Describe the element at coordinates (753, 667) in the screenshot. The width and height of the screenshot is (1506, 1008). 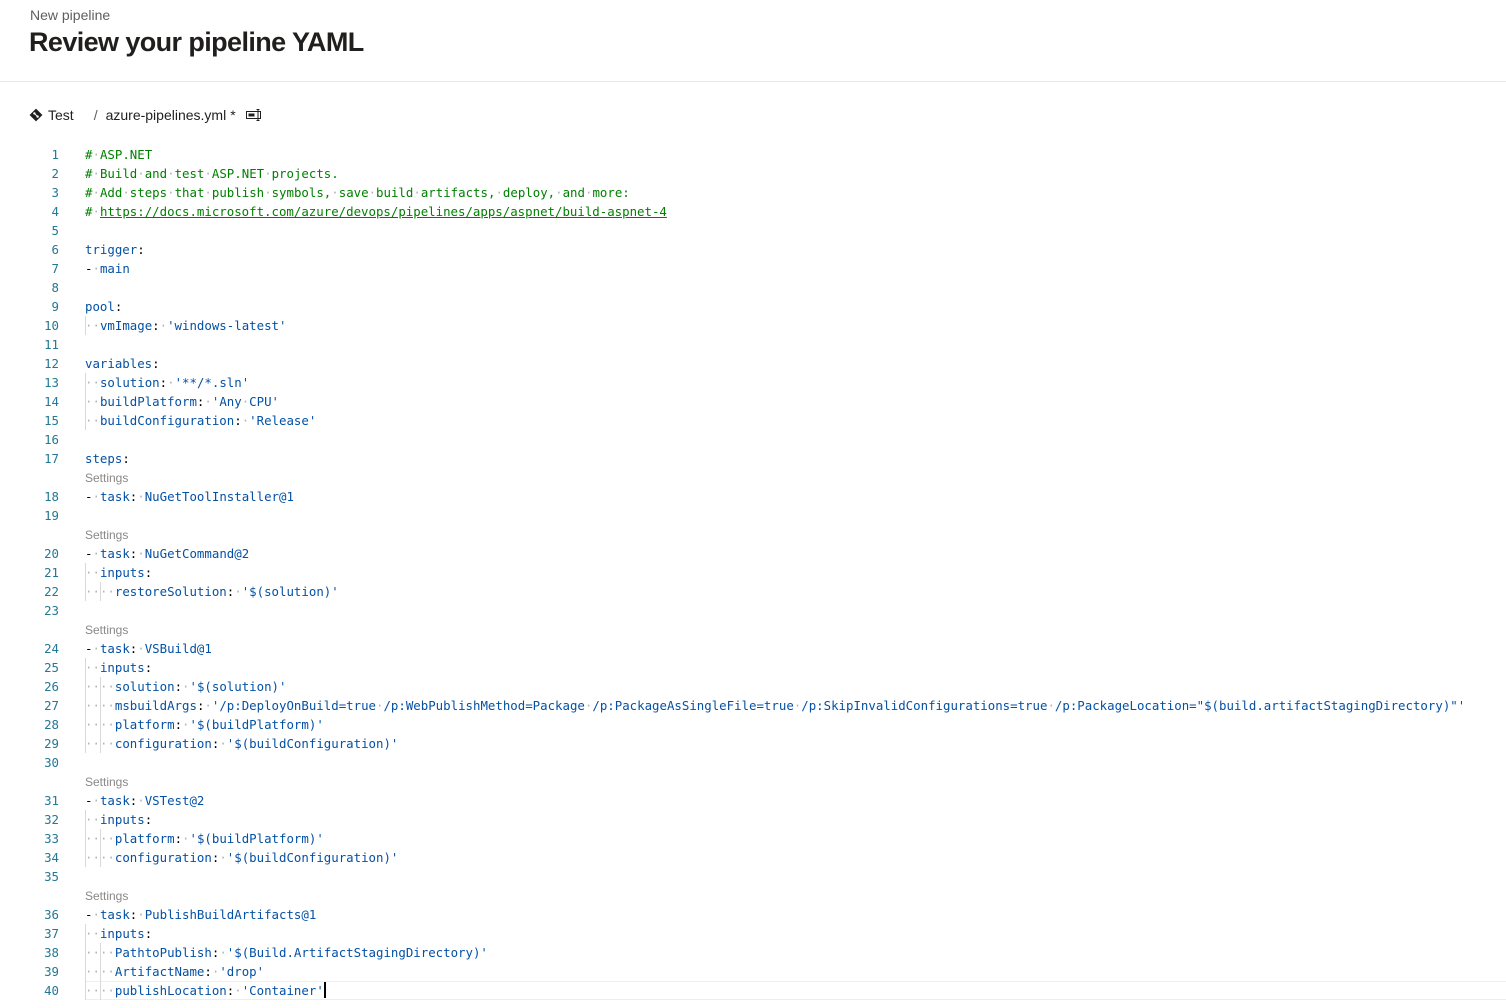
I see `code-line: 25 ··inputs:` at that location.